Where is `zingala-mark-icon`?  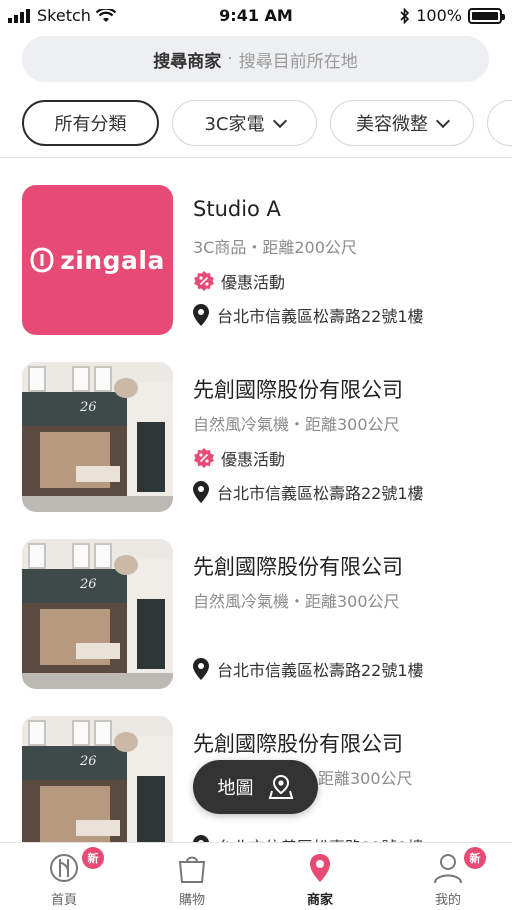 zingala-mark-icon is located at coordinates (42, 260).